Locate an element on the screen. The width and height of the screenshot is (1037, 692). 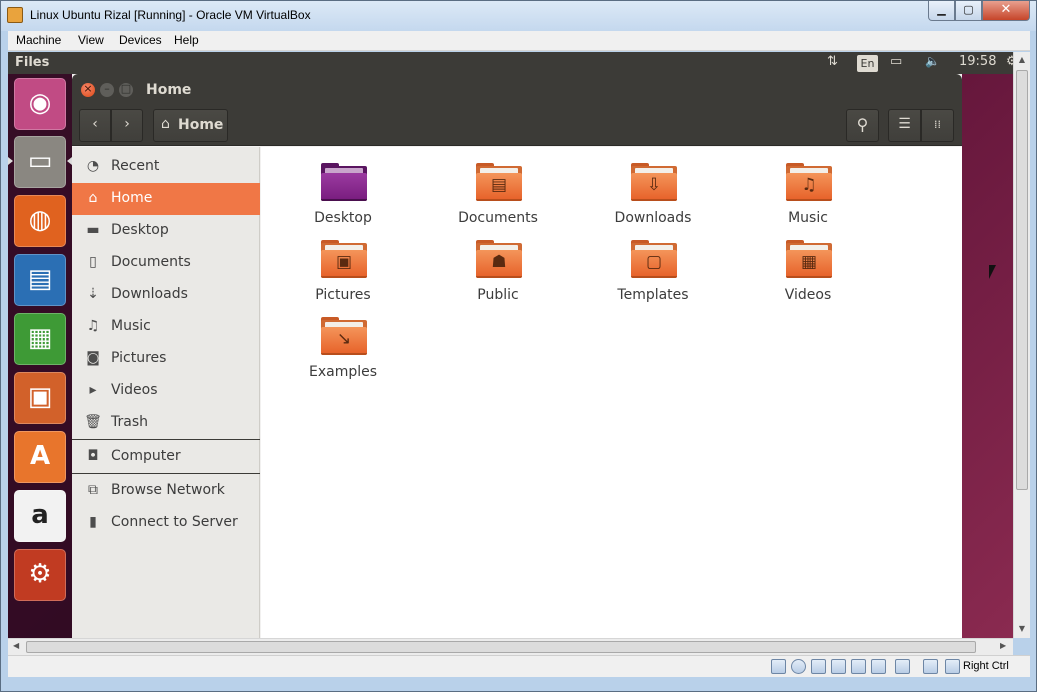
calc-icon: ▦ is located at coordinates (40, 338).